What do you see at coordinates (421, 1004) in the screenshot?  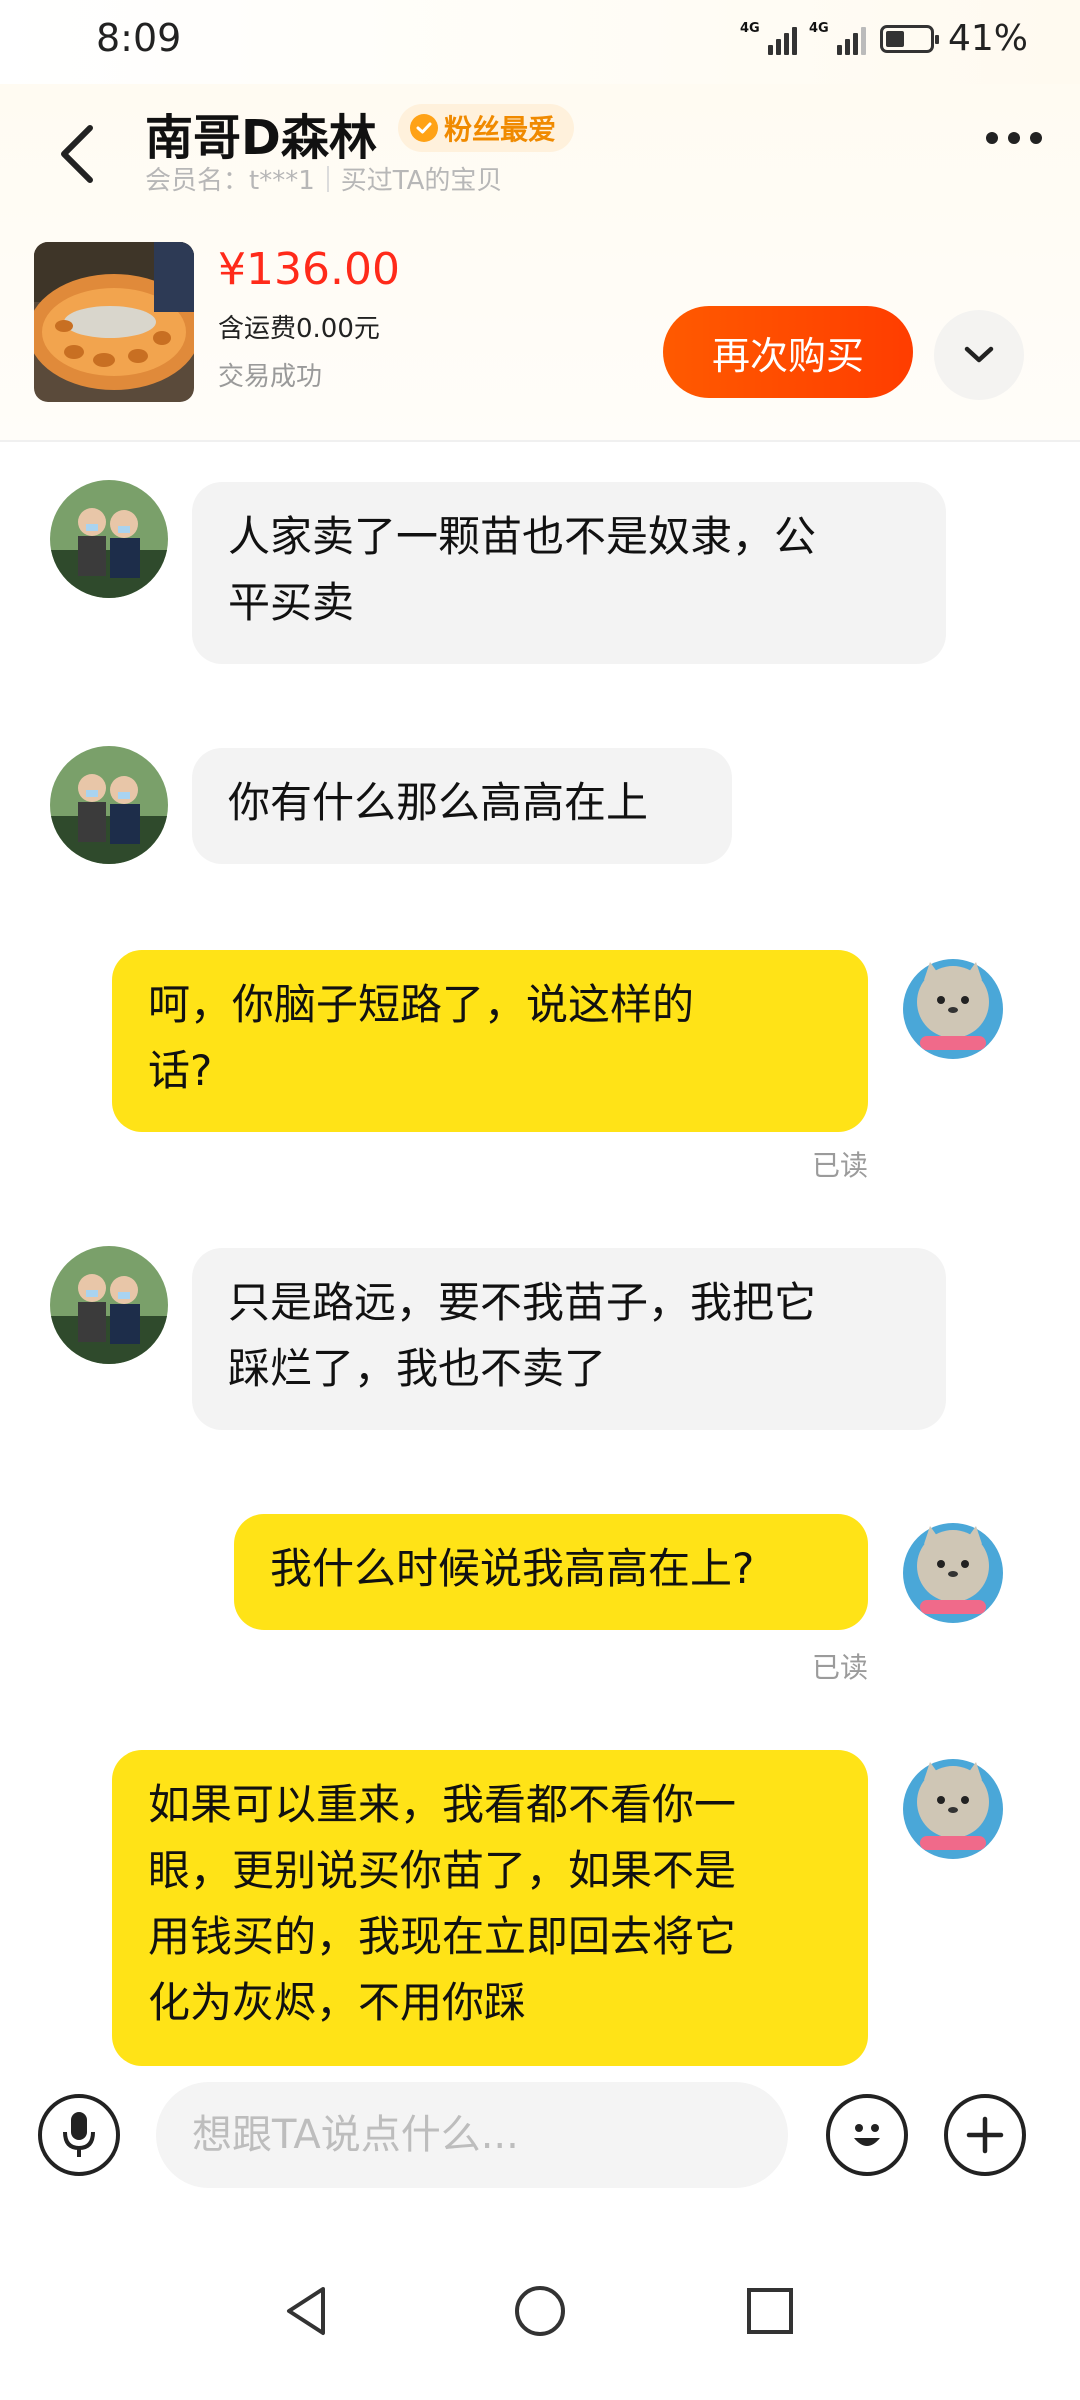 I see `message-line: 呵，你脑子短路了，说这样的` at bounding box center [421, 1004].